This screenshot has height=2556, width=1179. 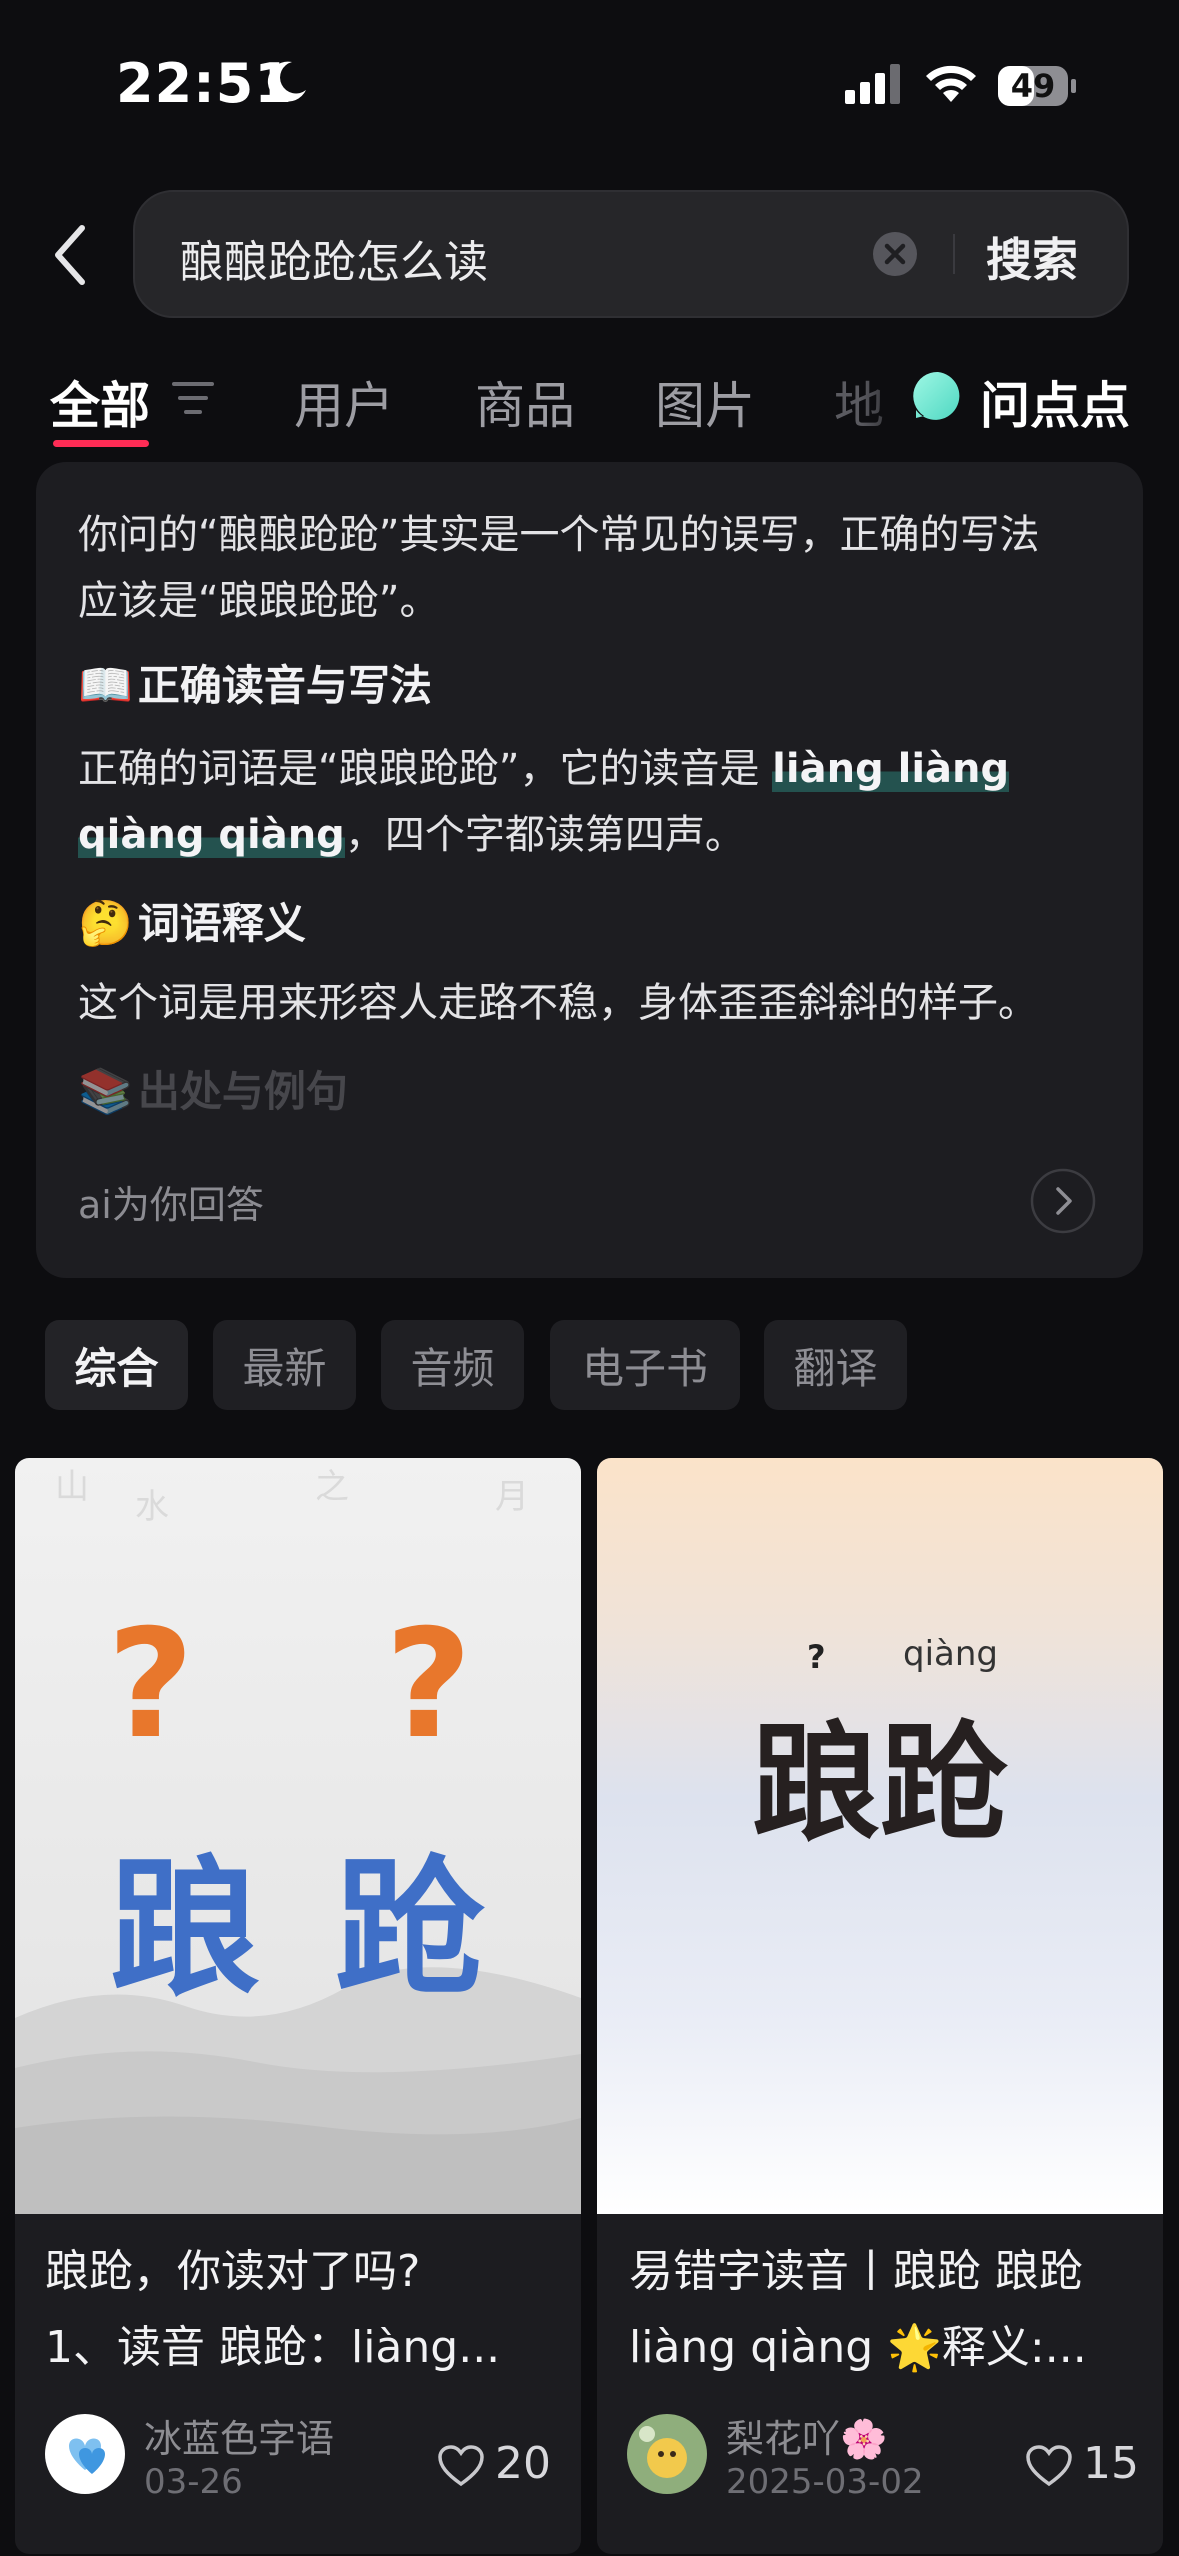 I want to click on section-title: 出处与例句, so click(x=242, y=1091).